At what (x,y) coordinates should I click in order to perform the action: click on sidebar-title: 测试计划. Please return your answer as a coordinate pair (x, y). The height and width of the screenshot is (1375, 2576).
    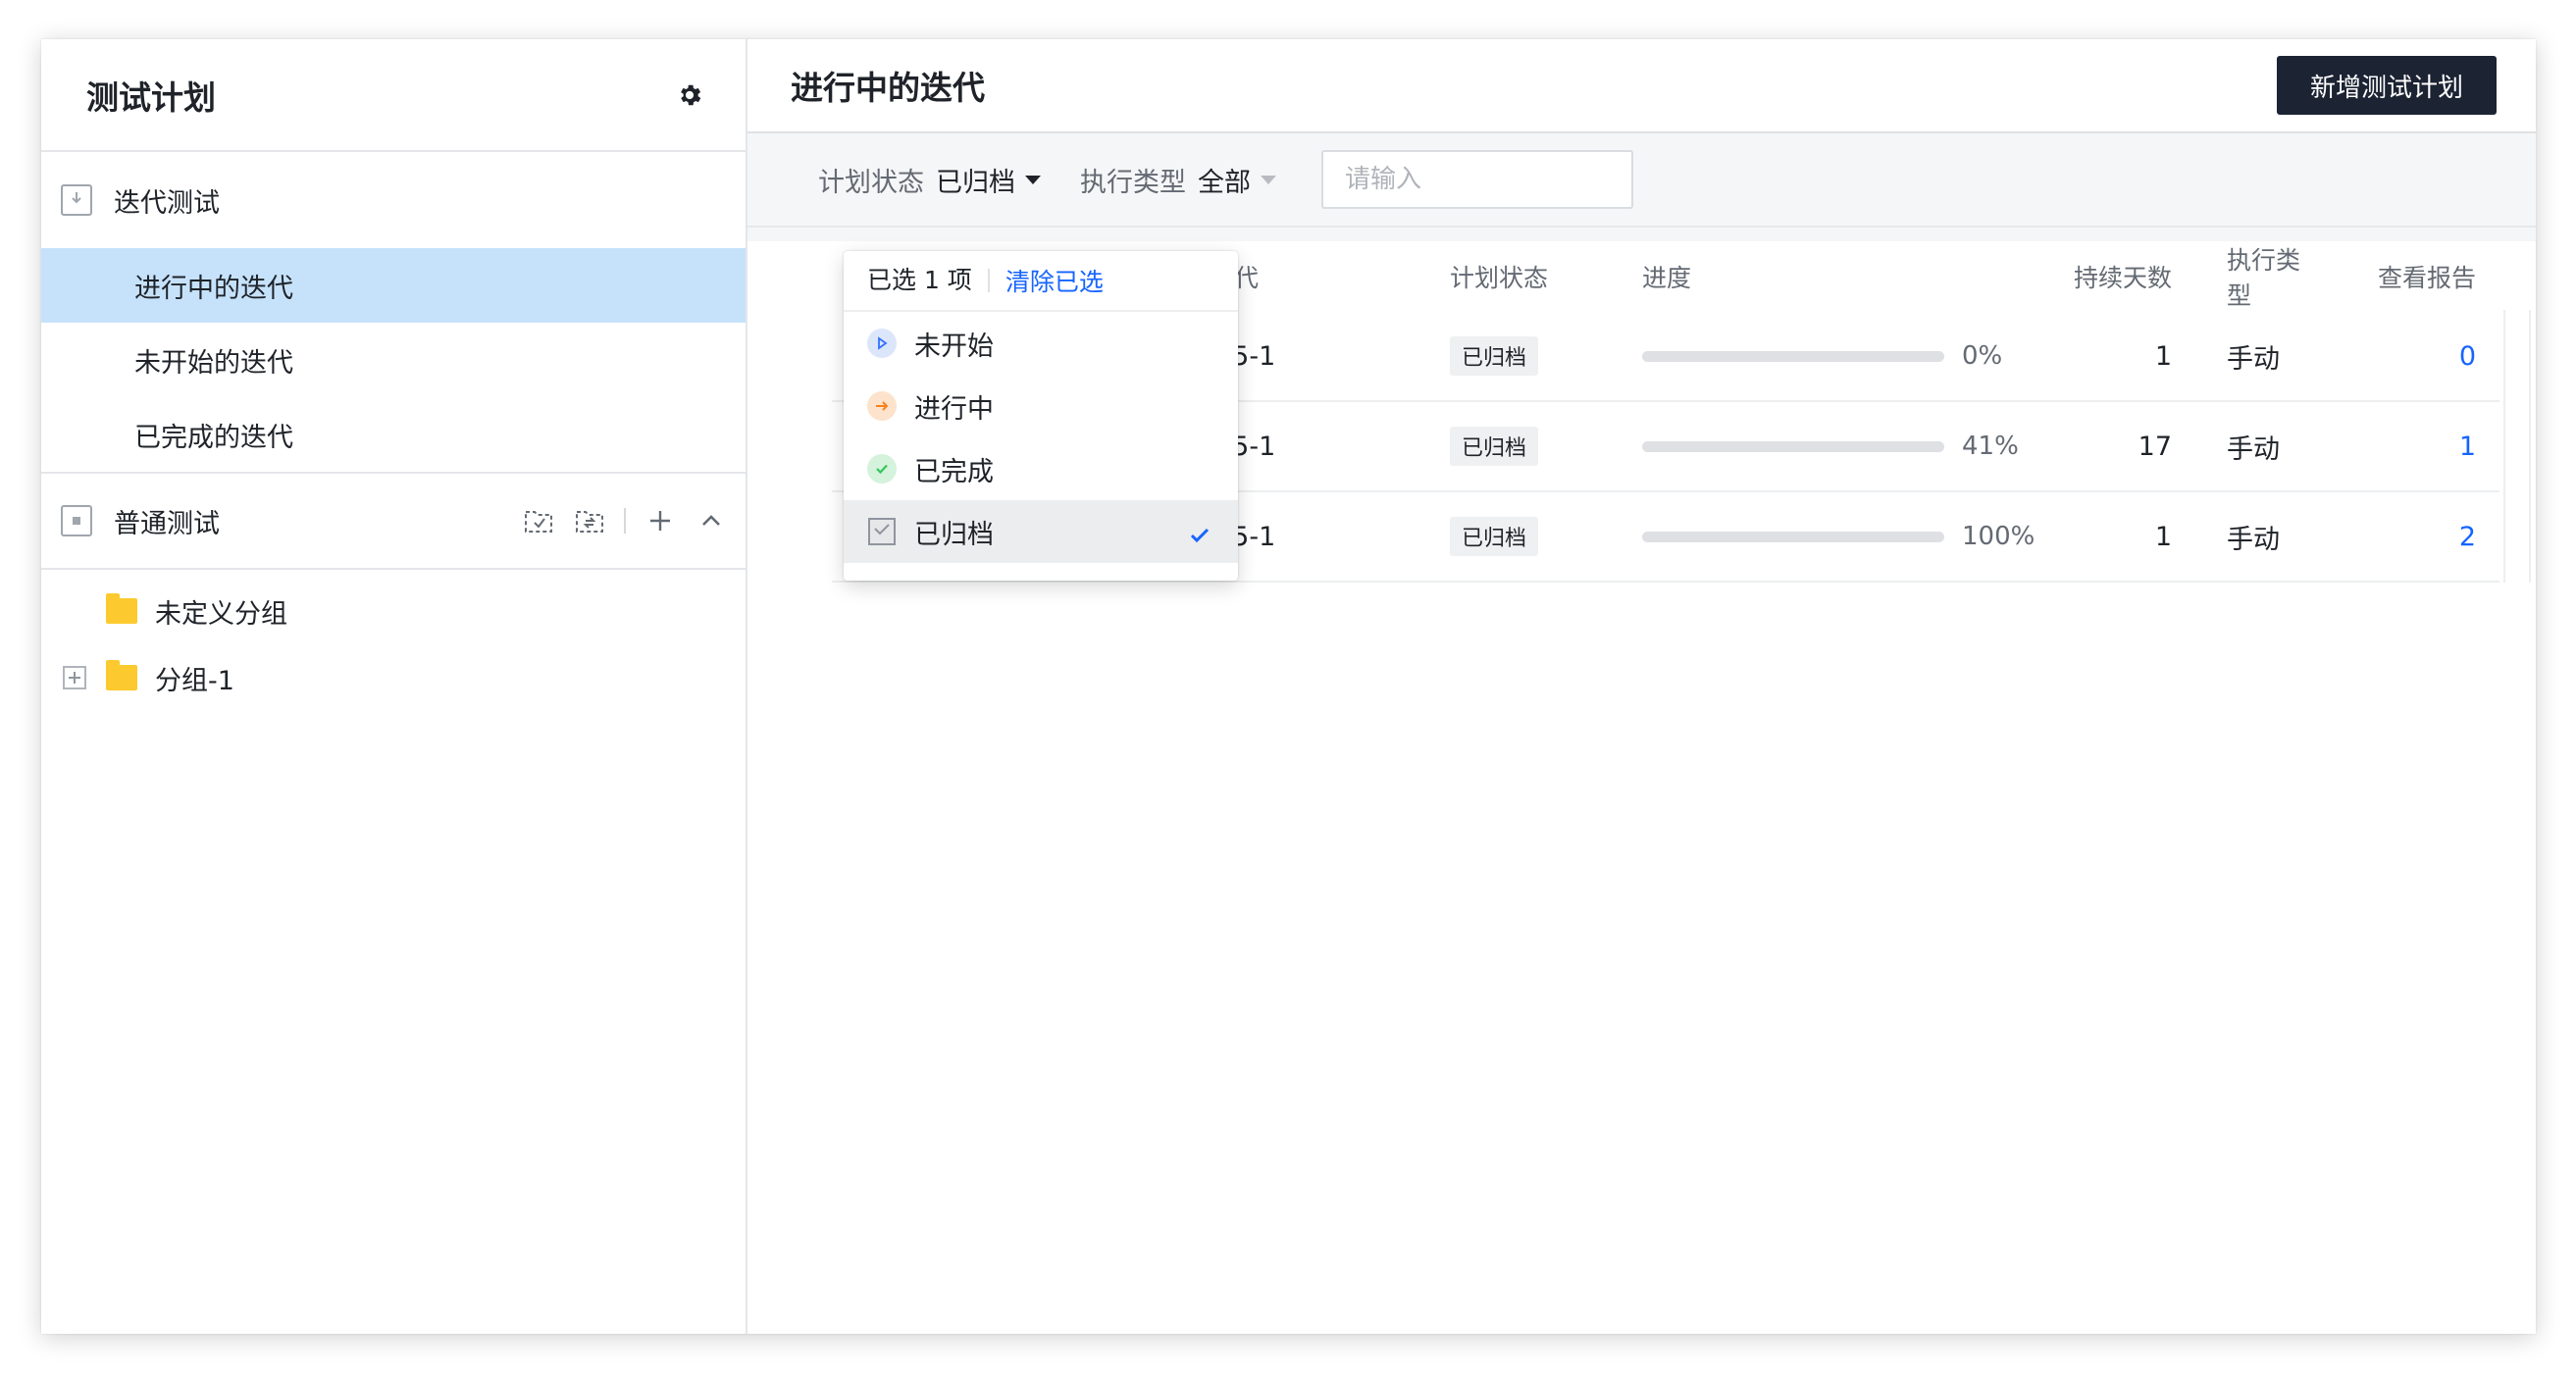
    Looking at the image, I should click on (151, 97).